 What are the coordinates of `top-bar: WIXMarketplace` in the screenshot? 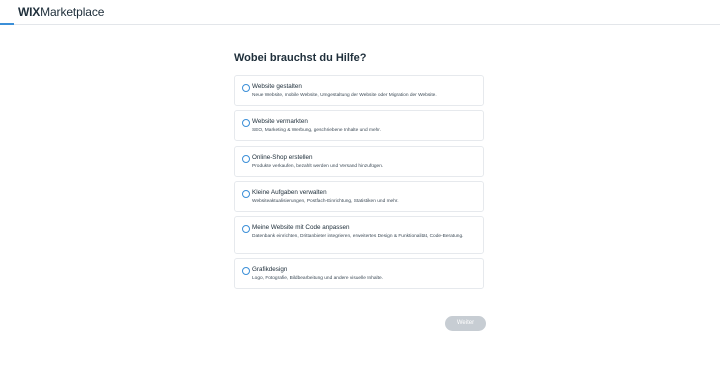 It's located at (360, 12).